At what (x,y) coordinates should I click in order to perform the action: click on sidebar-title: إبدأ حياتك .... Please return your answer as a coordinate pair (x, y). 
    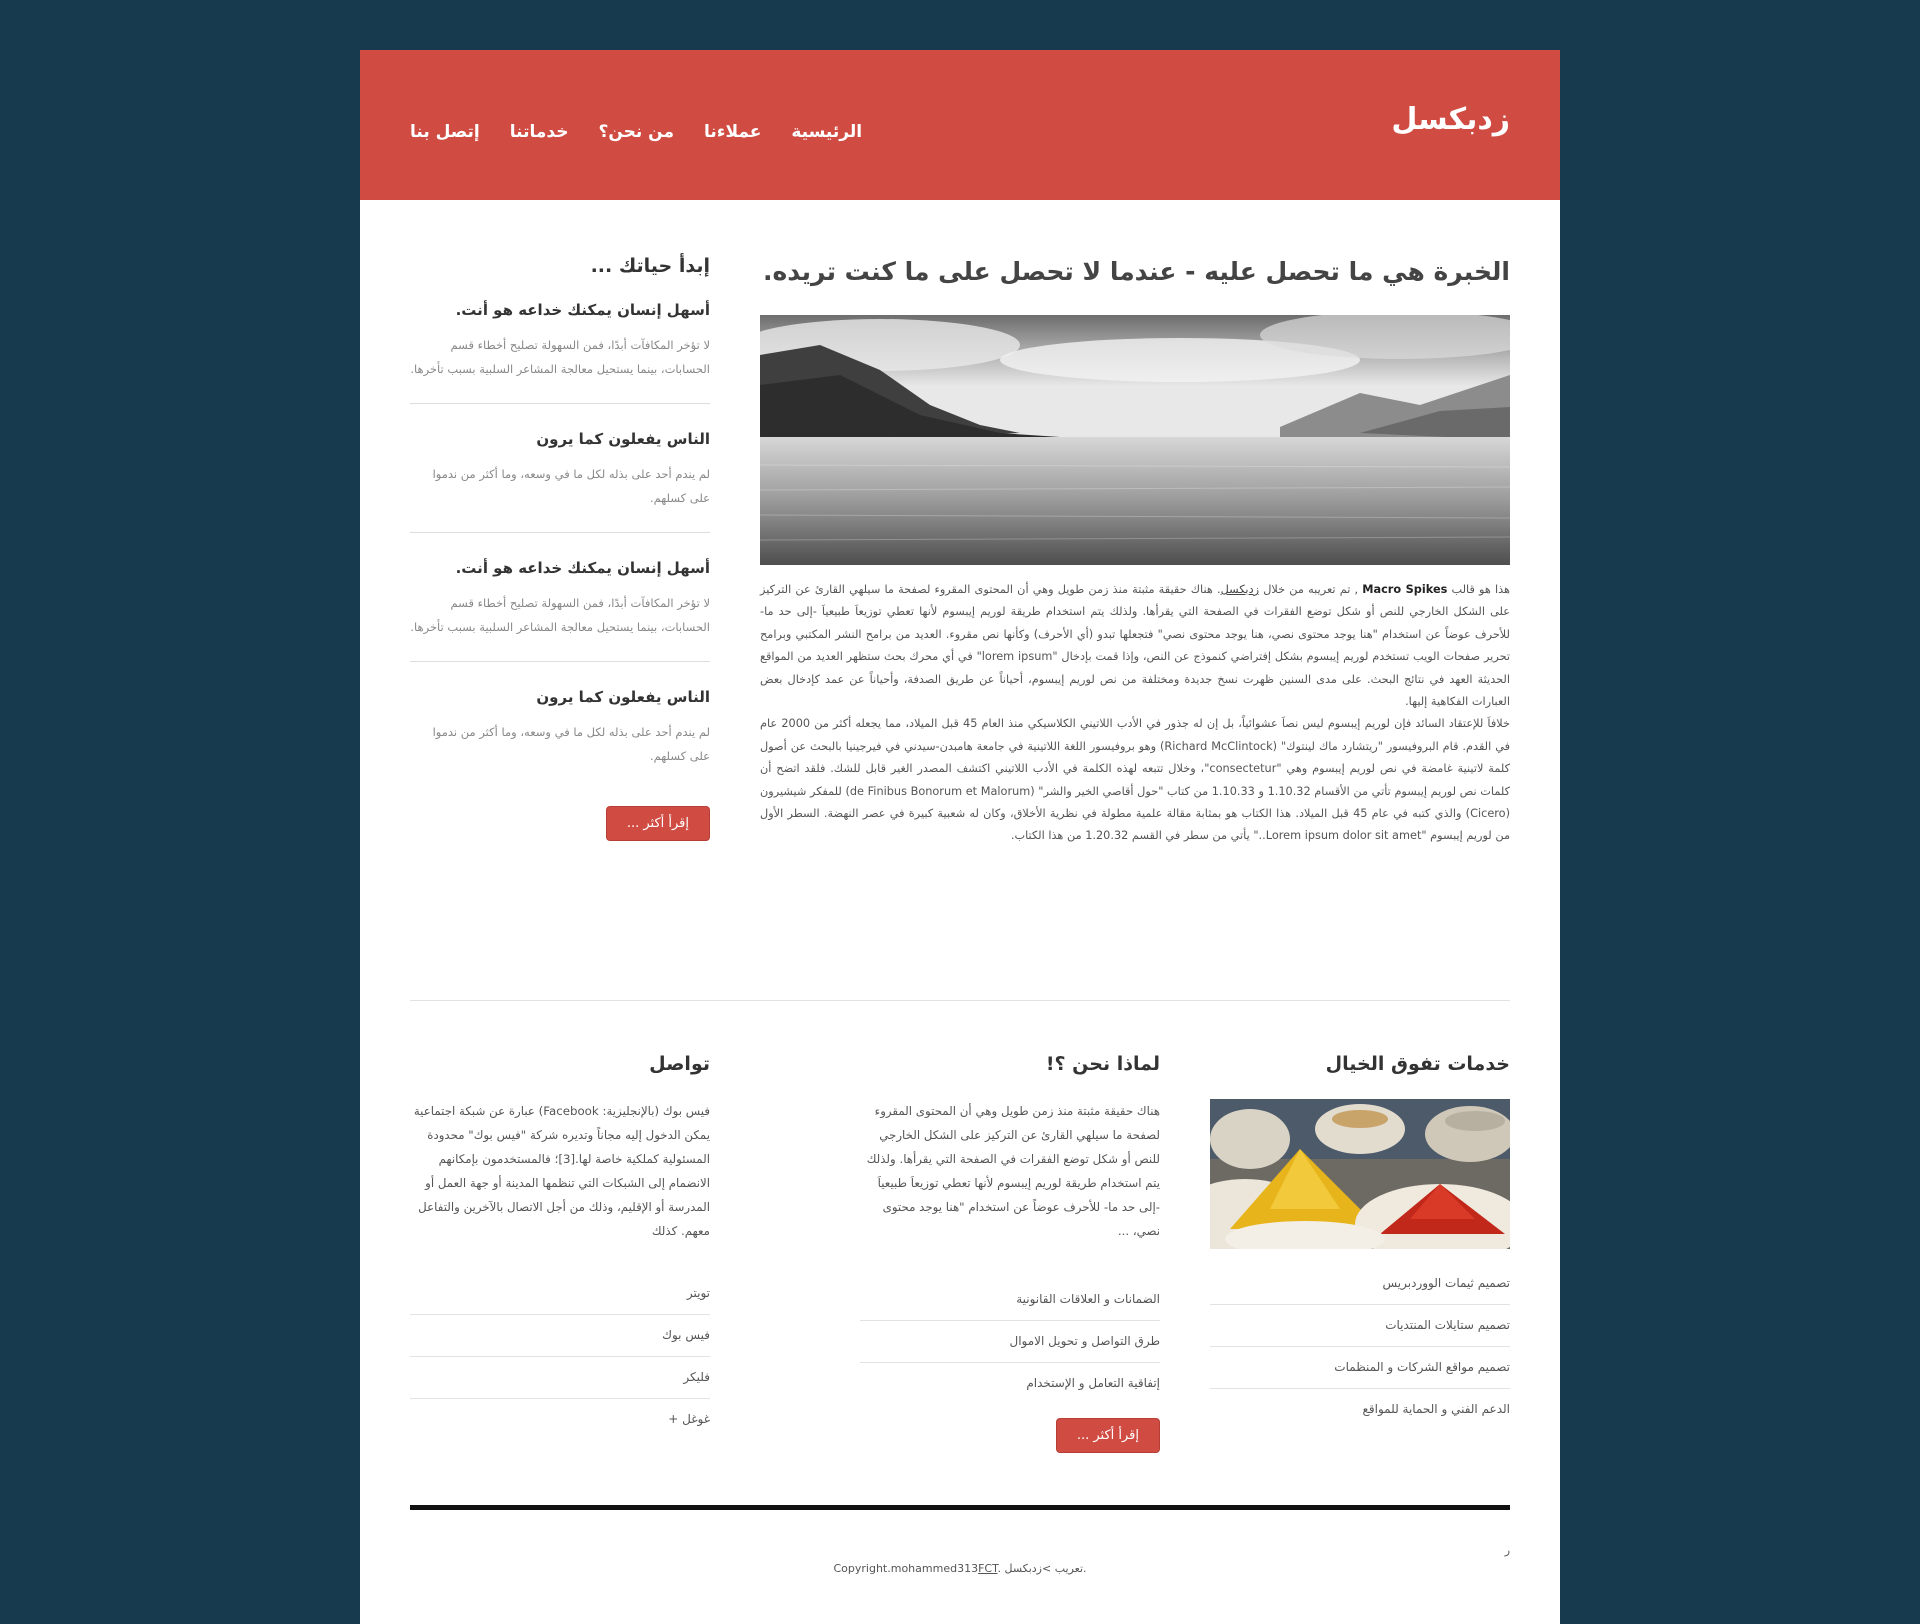
    Looking at the image, I should click on (650, 266).